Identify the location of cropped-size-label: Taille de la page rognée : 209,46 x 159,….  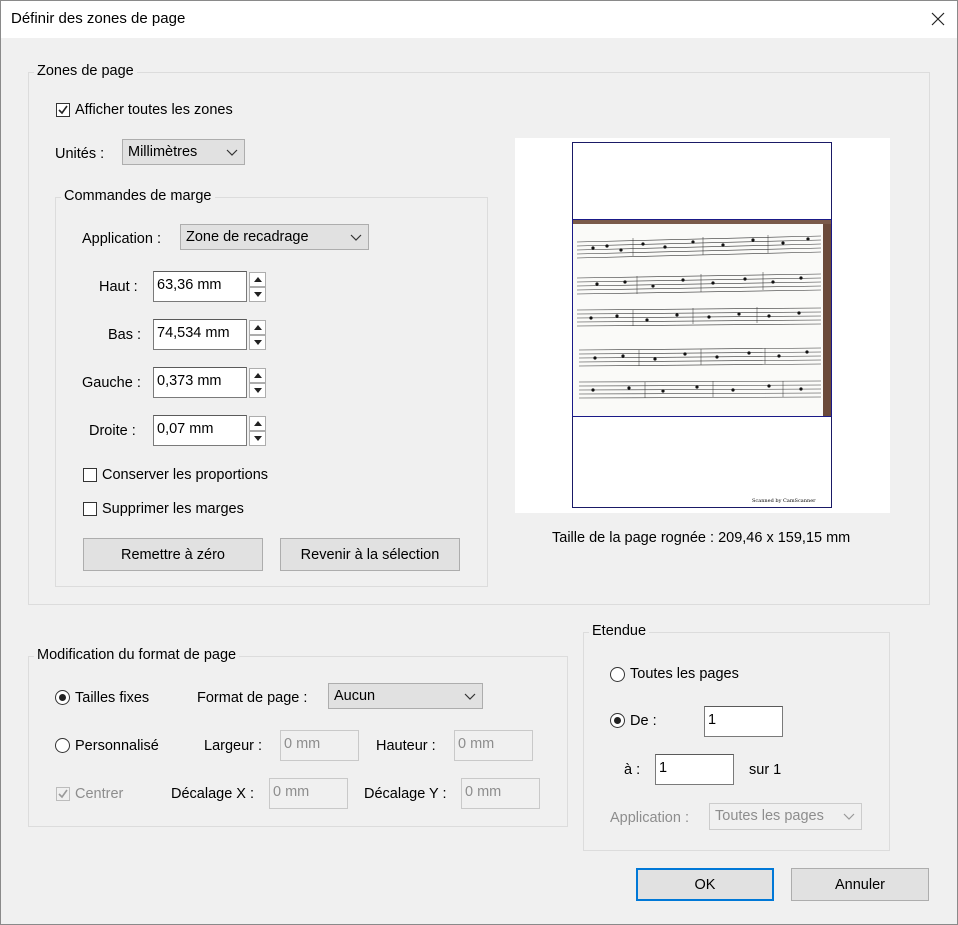
(701, 538).